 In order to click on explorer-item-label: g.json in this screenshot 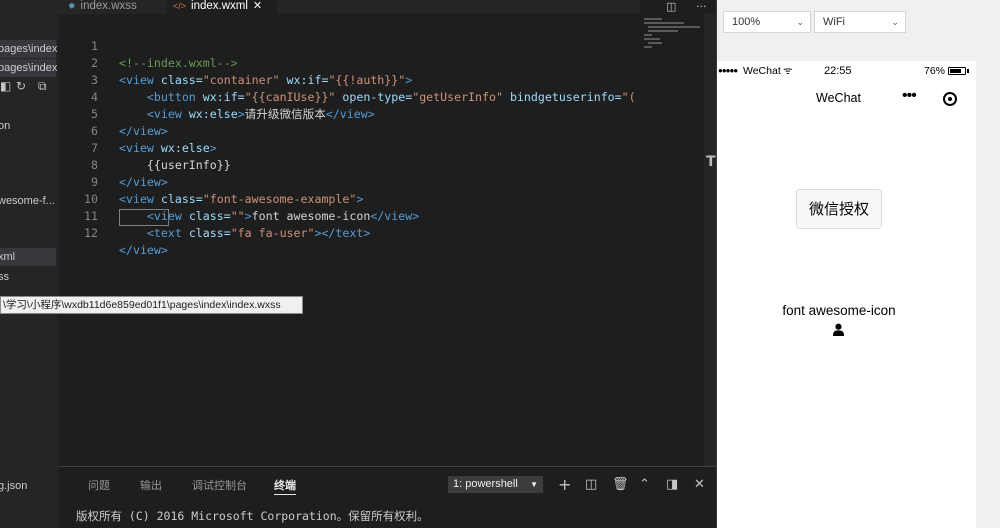, I will do `click(14, 486)`.